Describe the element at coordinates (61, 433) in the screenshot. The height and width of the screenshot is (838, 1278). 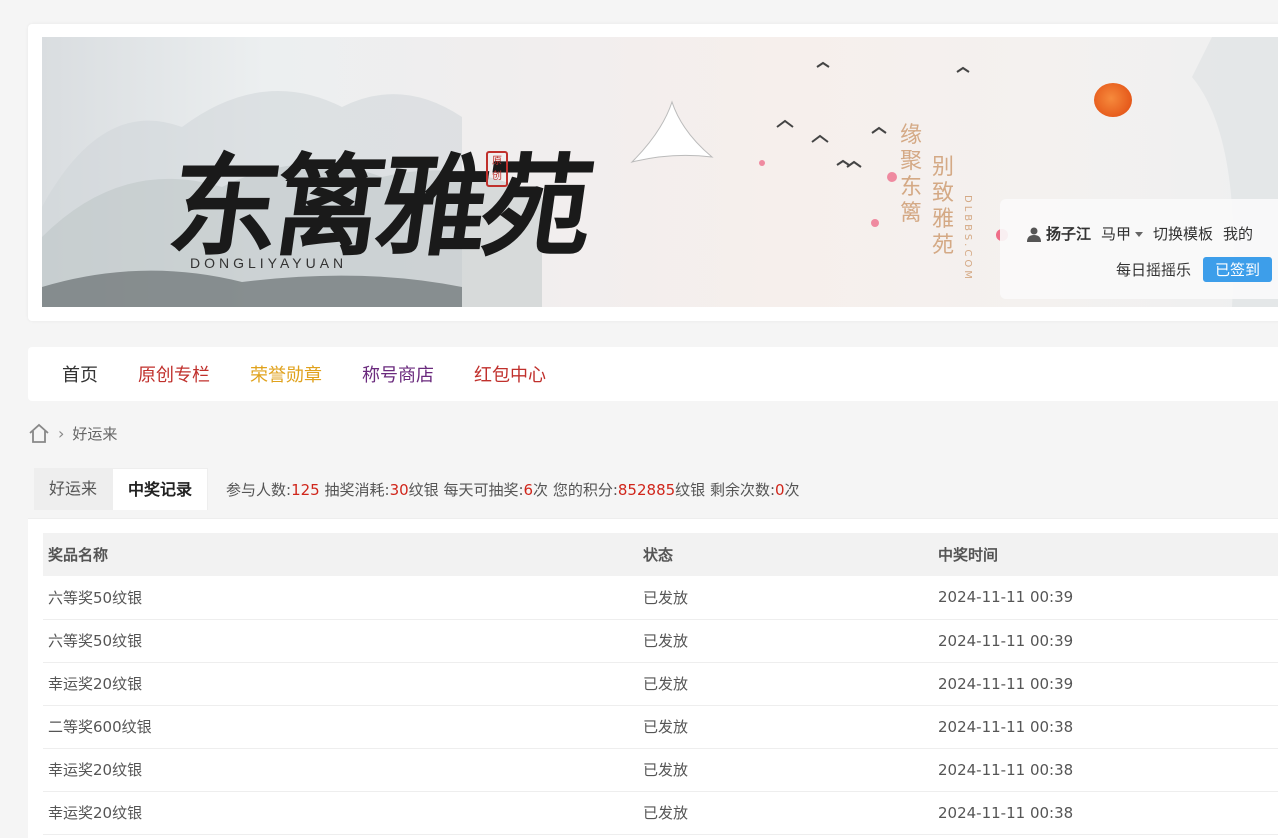
I see `chevron-right-icon: ›` at that location.